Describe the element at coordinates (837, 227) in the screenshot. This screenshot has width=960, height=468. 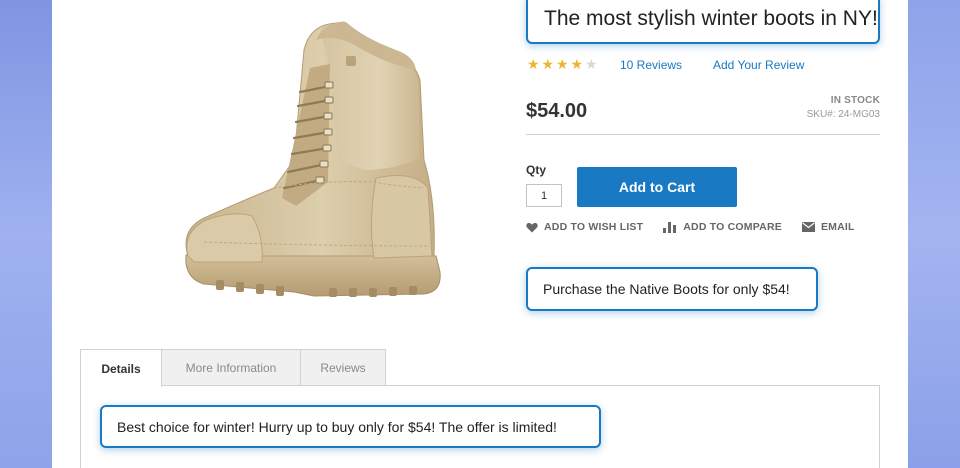
I see `email-label: EMAIL` at that location.